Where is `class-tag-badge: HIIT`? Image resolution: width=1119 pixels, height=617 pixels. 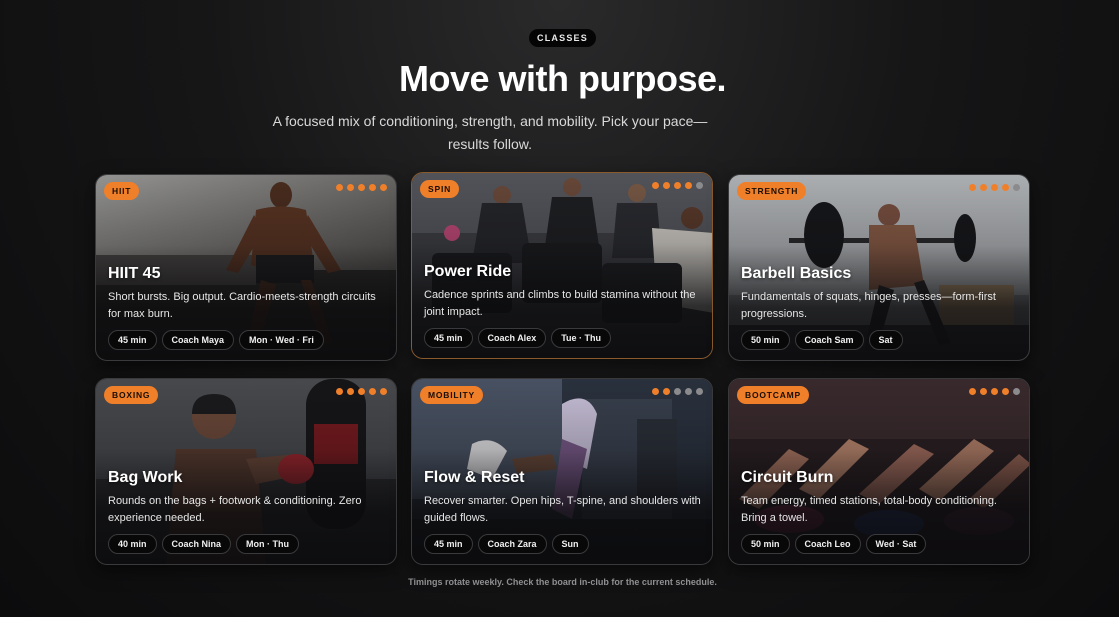 class-tag-badge: HIIT is located at coordinates (122, 191).